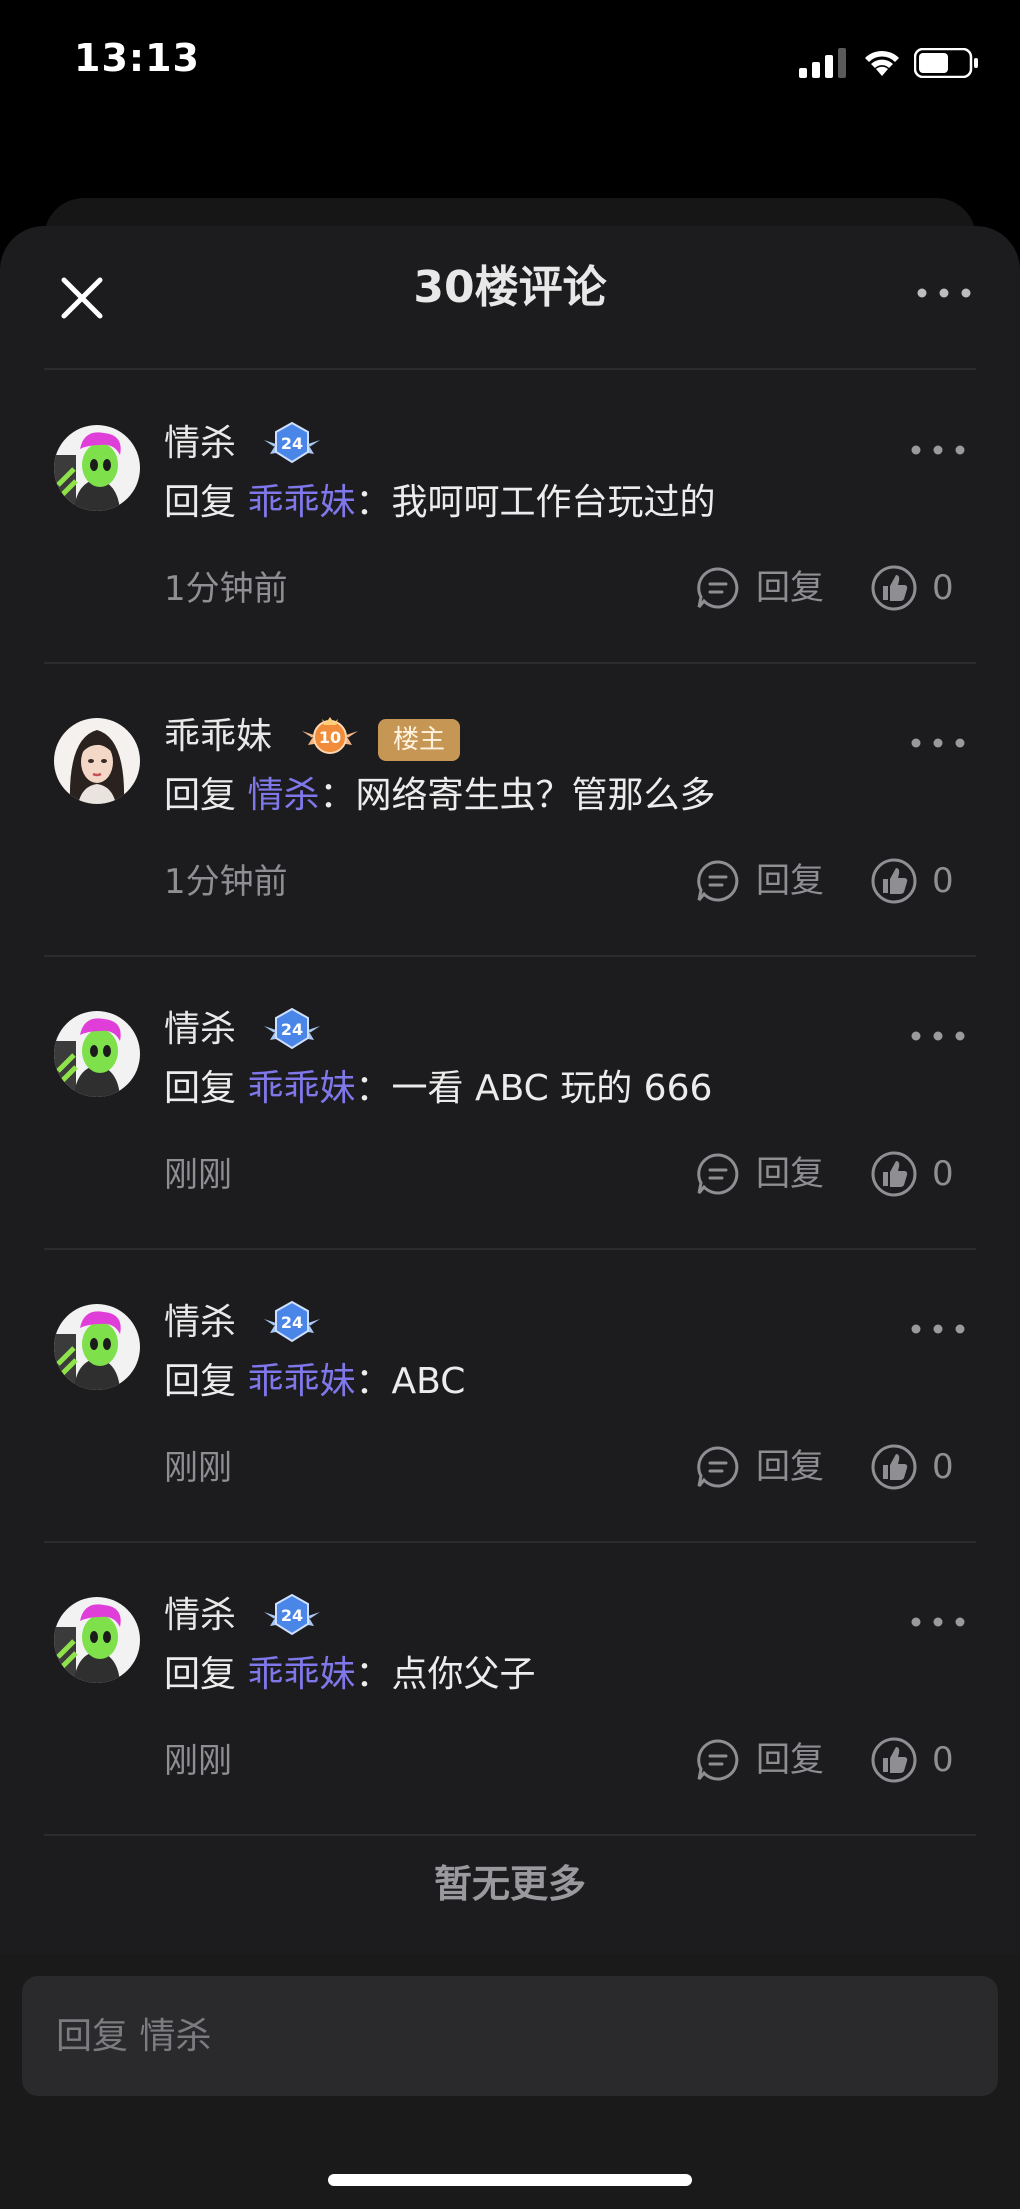 The image size is (1020, 2209). Describe the element at coordinates (510, 2036) in the screenshot. I see `reply-input` at that location.